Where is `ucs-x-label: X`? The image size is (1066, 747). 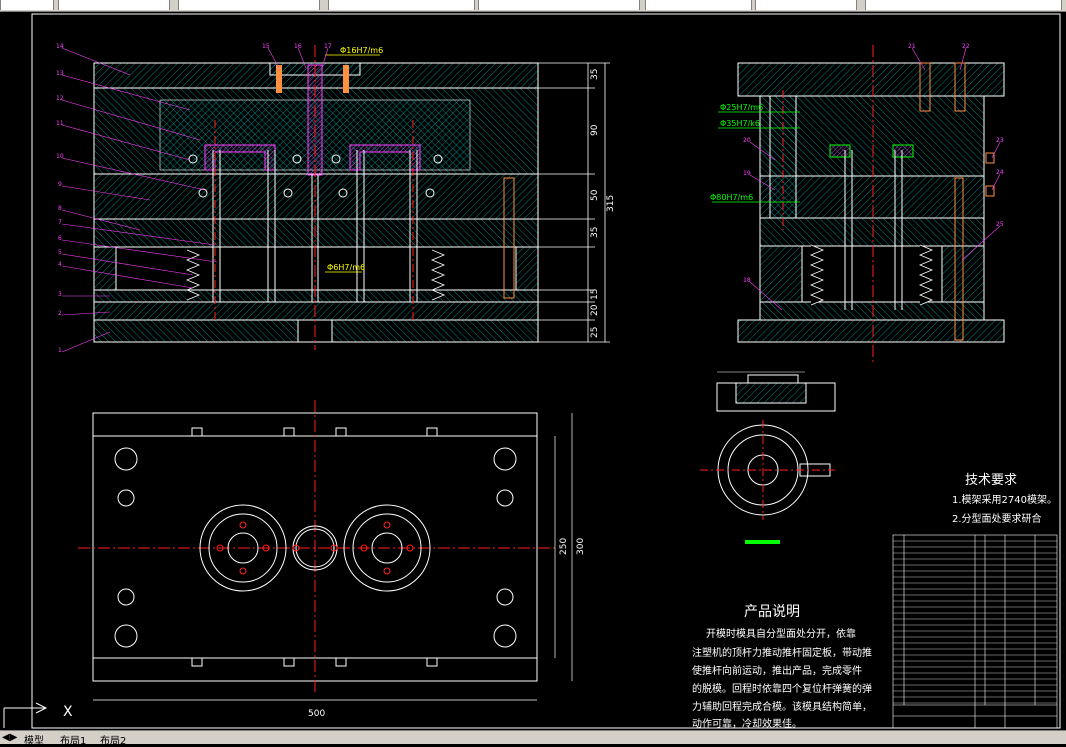 ucs-x-label: X is located at coordinates (68, 712).